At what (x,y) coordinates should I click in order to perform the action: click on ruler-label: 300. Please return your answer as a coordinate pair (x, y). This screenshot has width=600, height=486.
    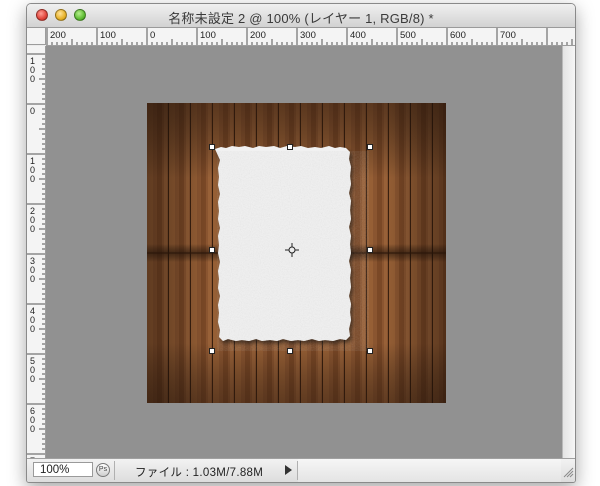
    Looking at the image, I should click on (308, 35).